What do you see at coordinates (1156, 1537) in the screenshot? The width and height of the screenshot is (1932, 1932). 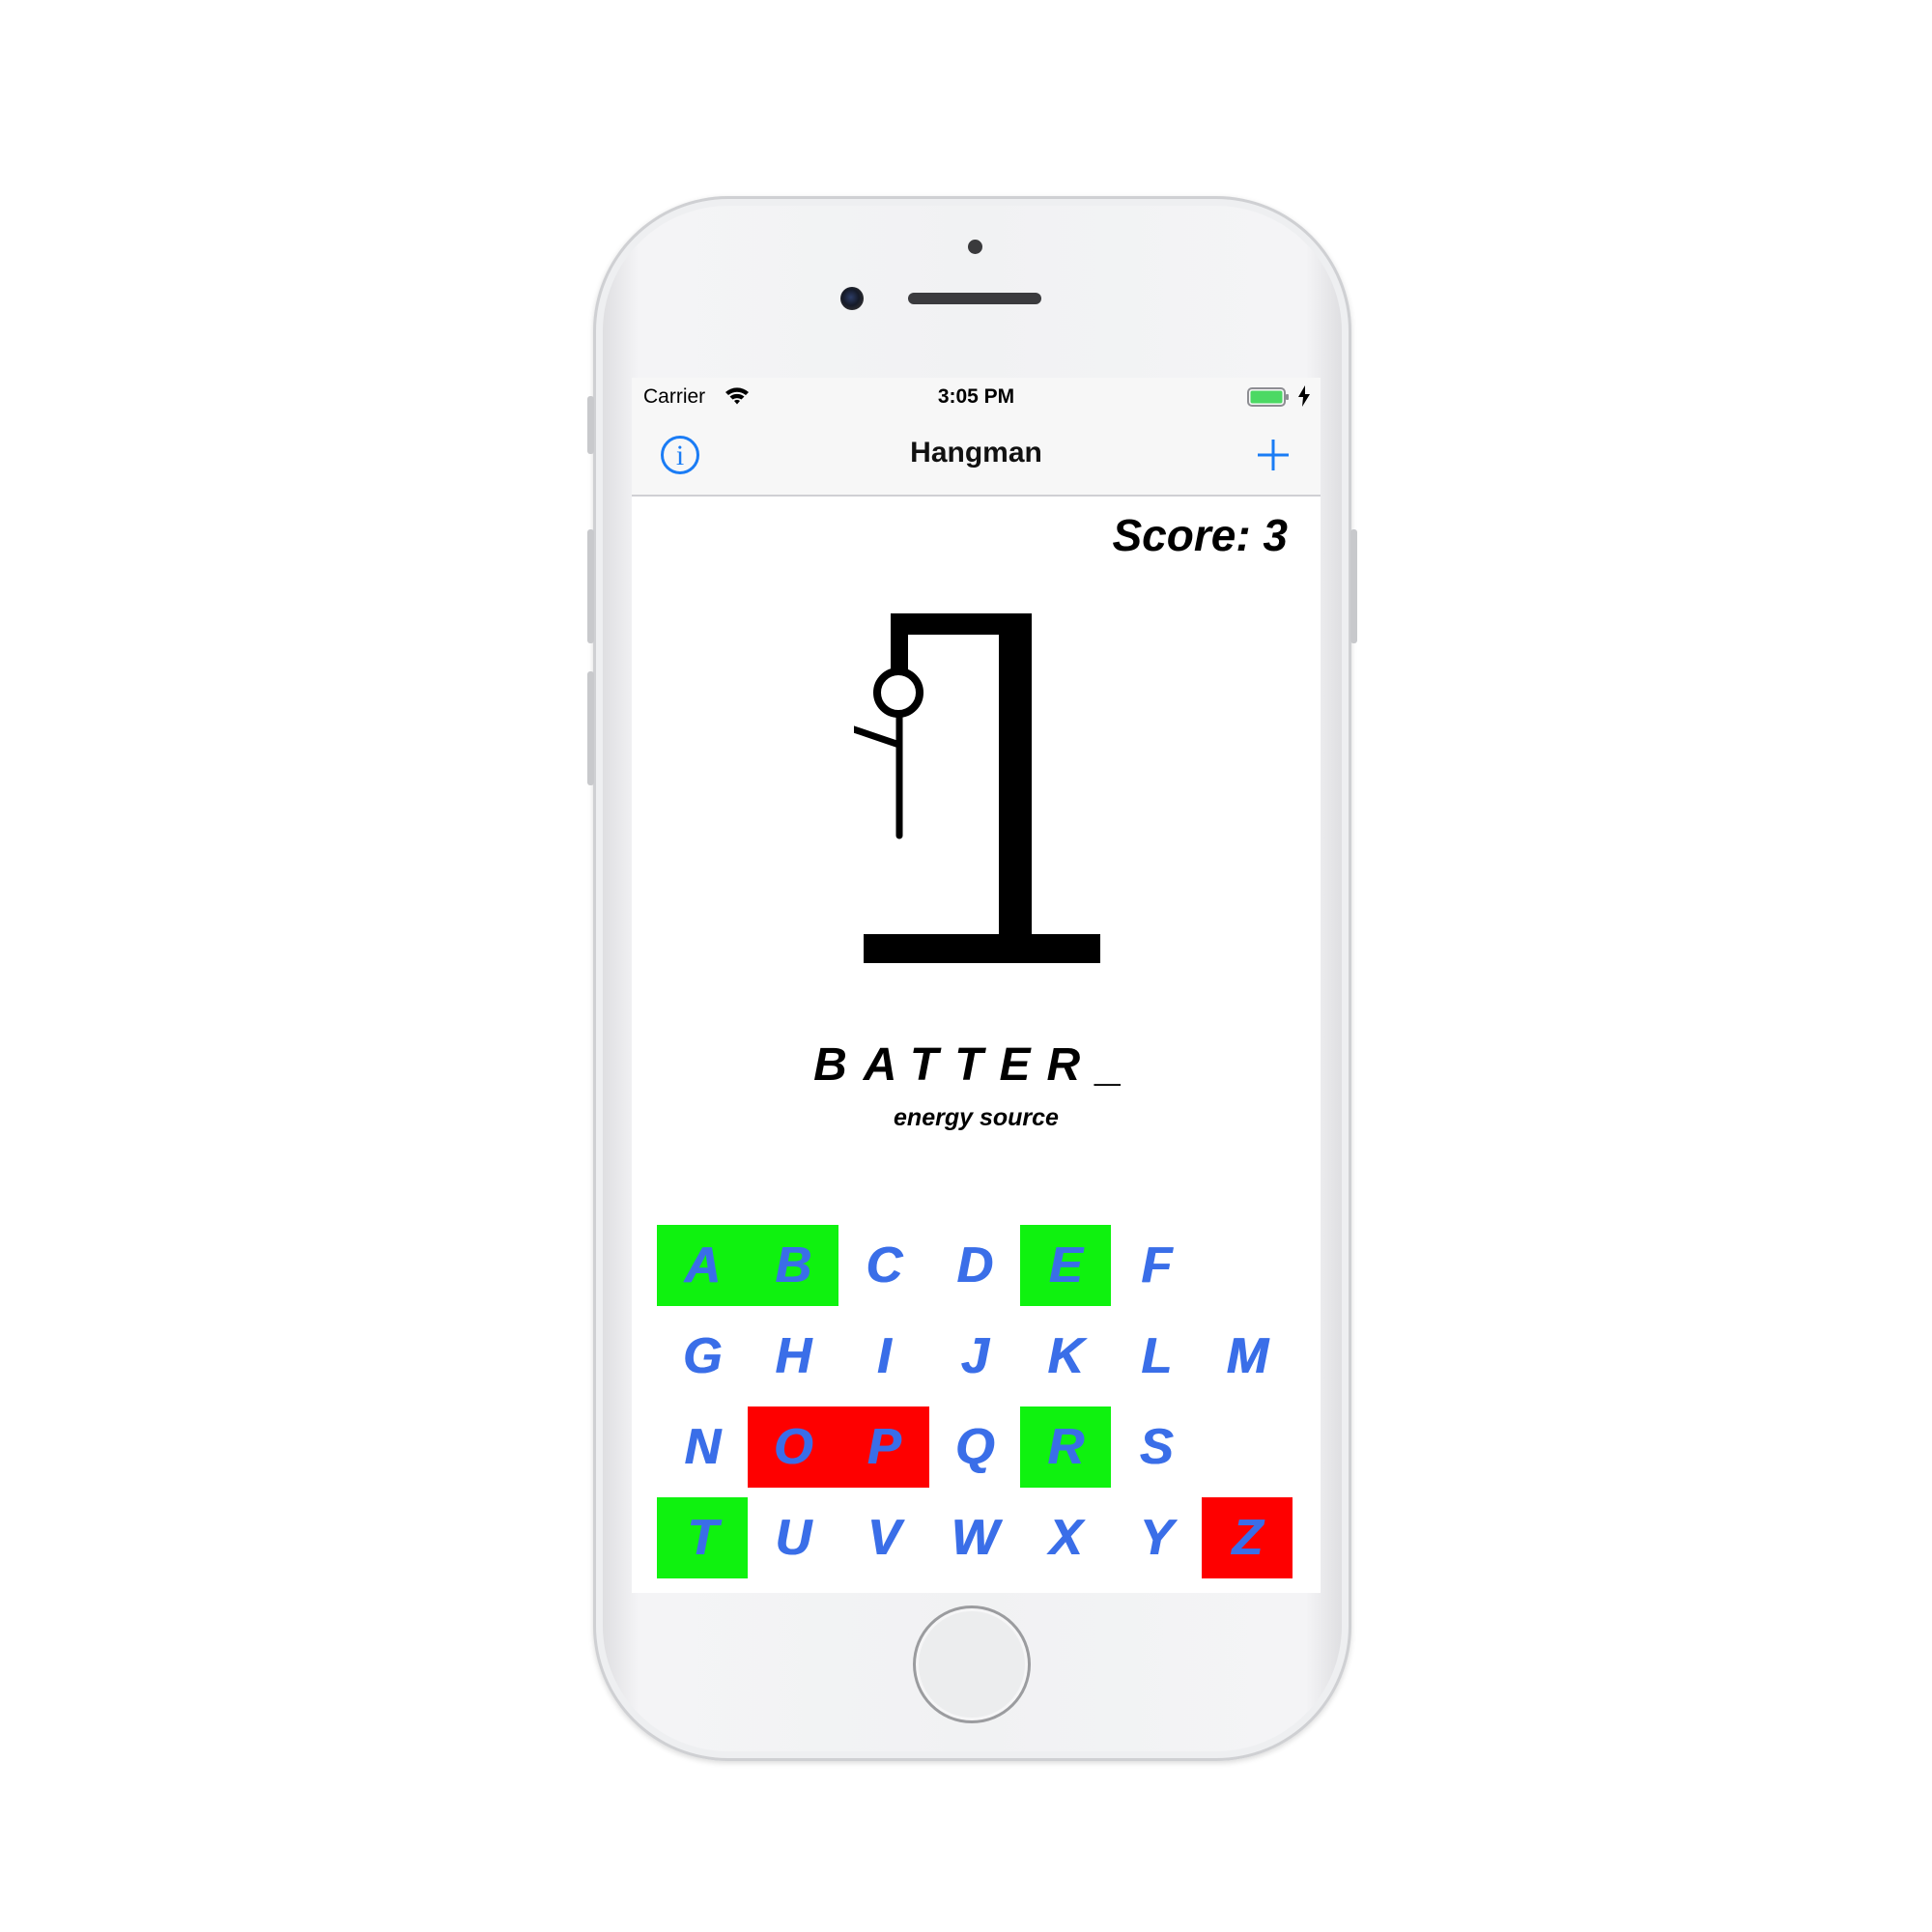 I see `key-y: Y` at bounding box center [1156, 1537].